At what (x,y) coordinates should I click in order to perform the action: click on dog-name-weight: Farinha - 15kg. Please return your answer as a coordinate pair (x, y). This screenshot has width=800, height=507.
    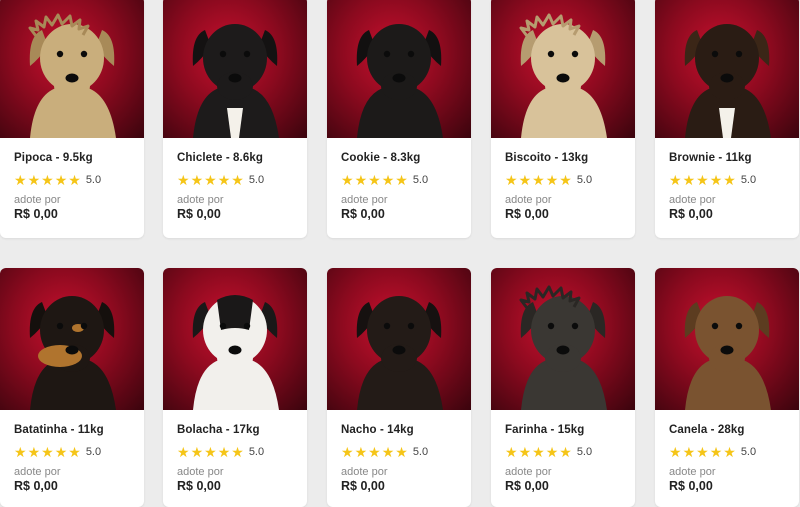
    Looking at the image, I should click on (545, 430).